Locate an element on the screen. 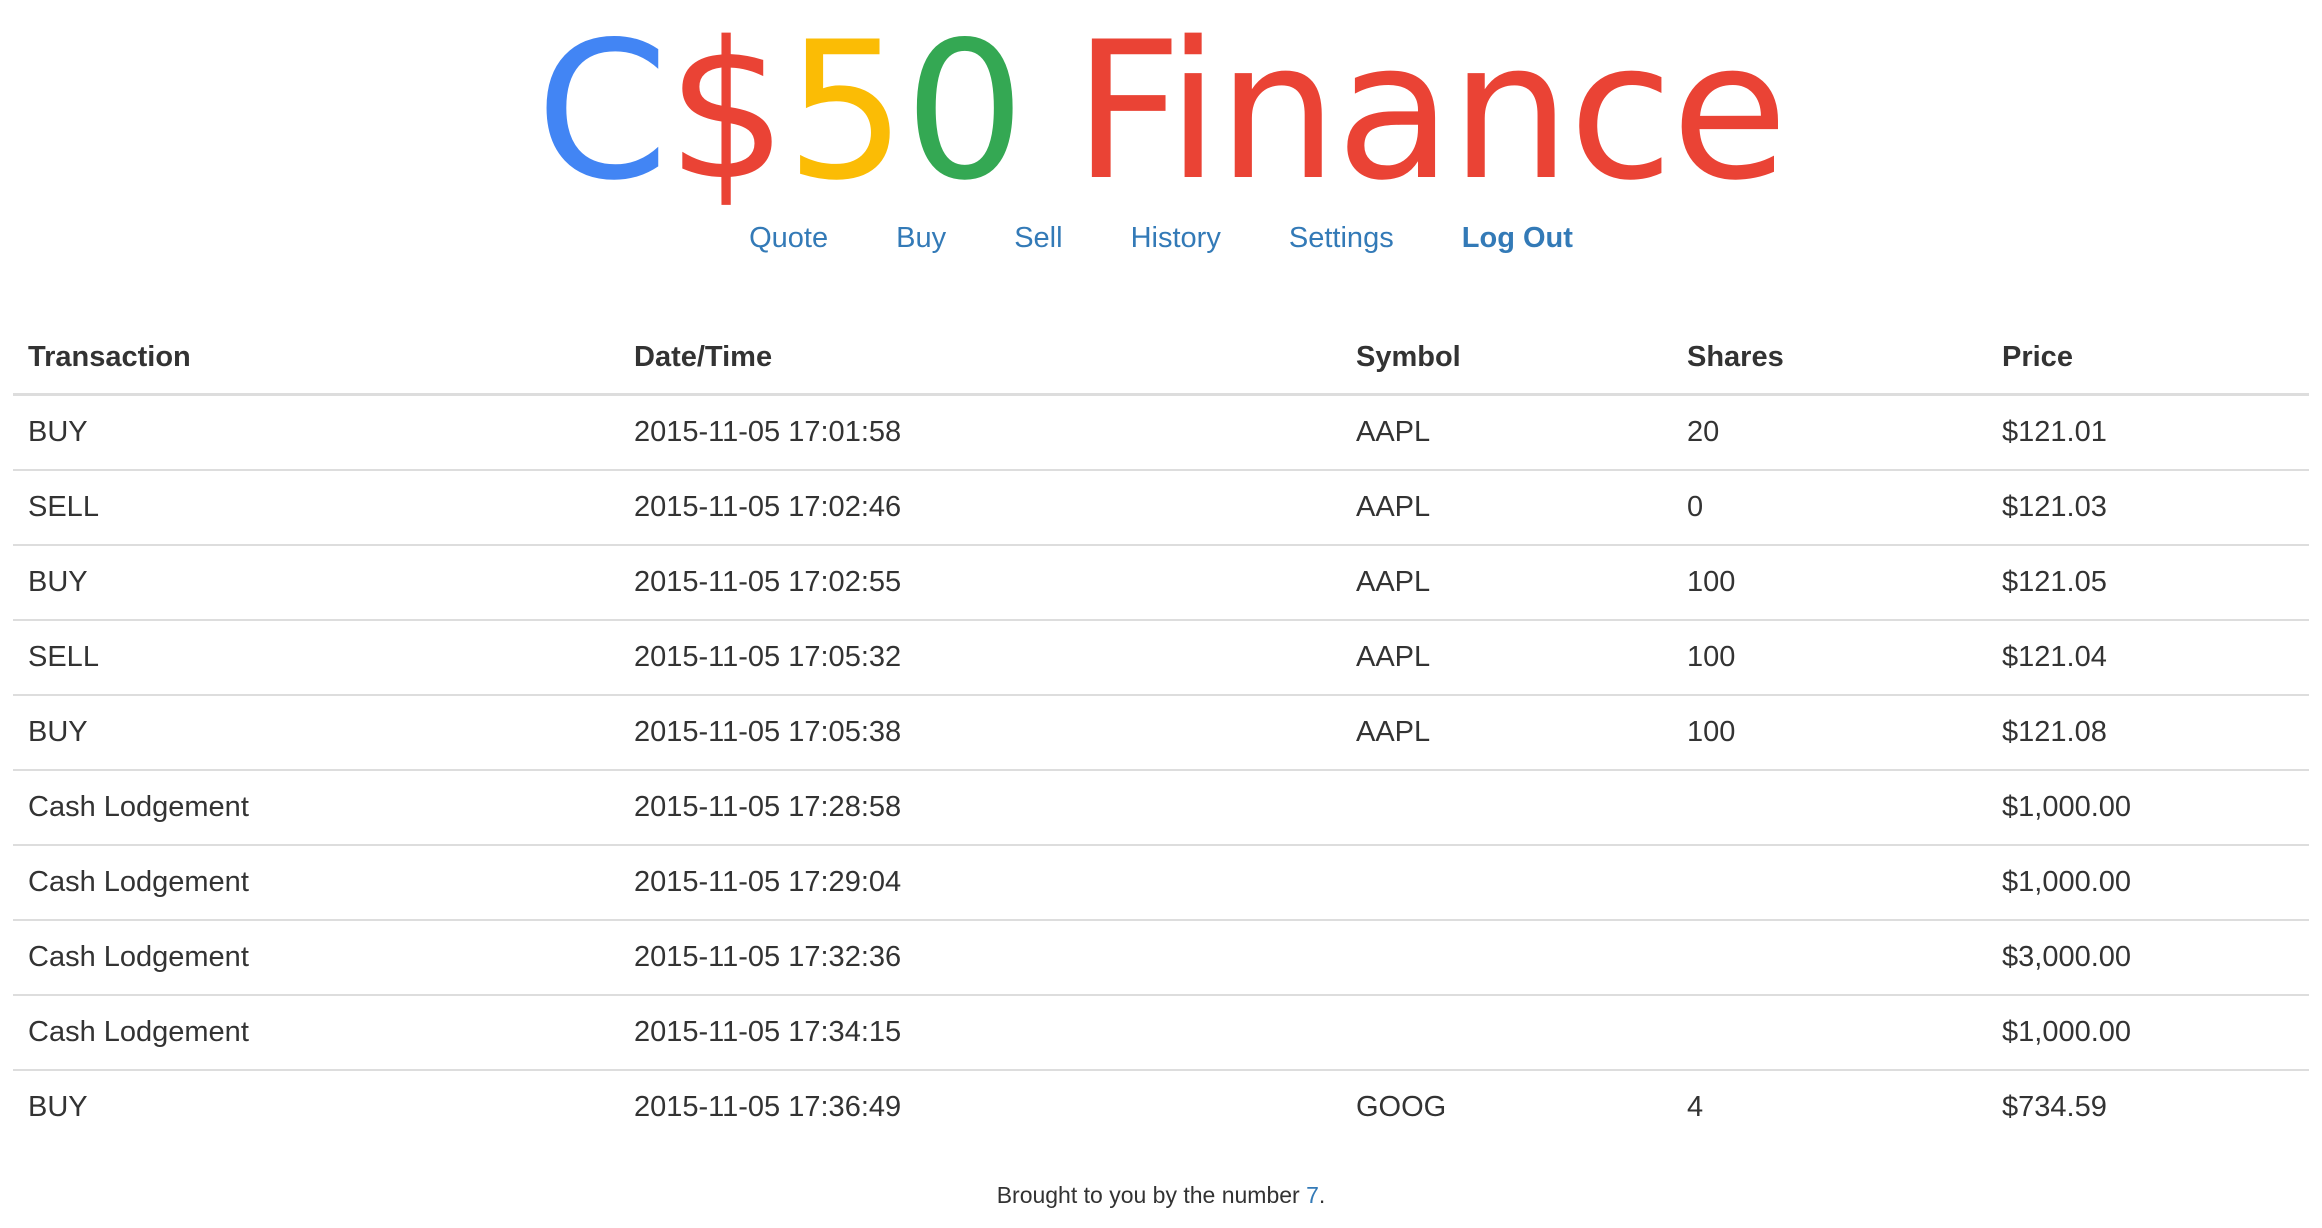  header-symbol: Symbol is located at coordinates (1506, 358).